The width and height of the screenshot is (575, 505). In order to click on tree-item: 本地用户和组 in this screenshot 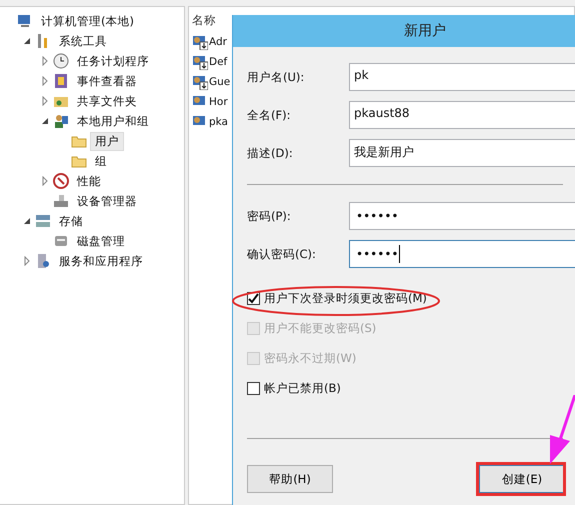, I will do `click(113, 121)`.